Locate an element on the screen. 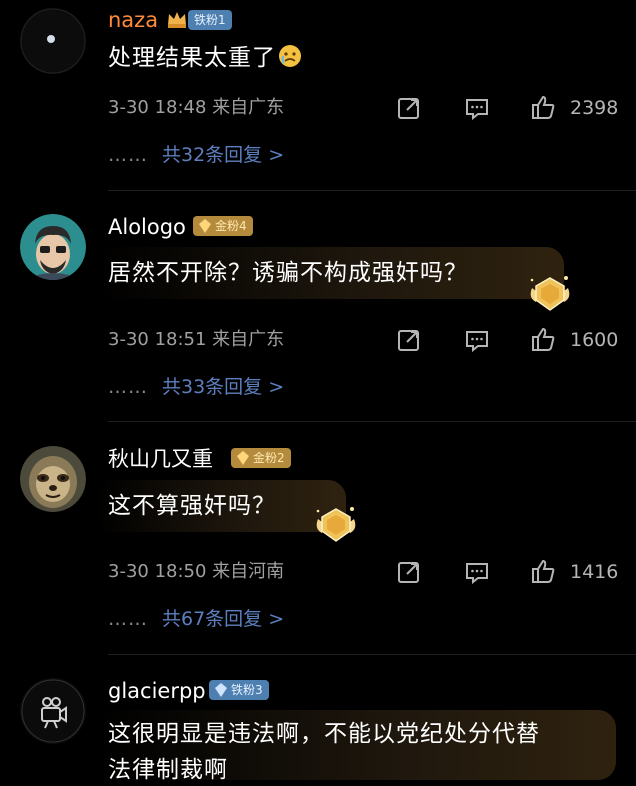 Image resolution: width=636 pixels, height=786 pixels. fan-badge: 铁粉3 is located at coordinates (239, 690).